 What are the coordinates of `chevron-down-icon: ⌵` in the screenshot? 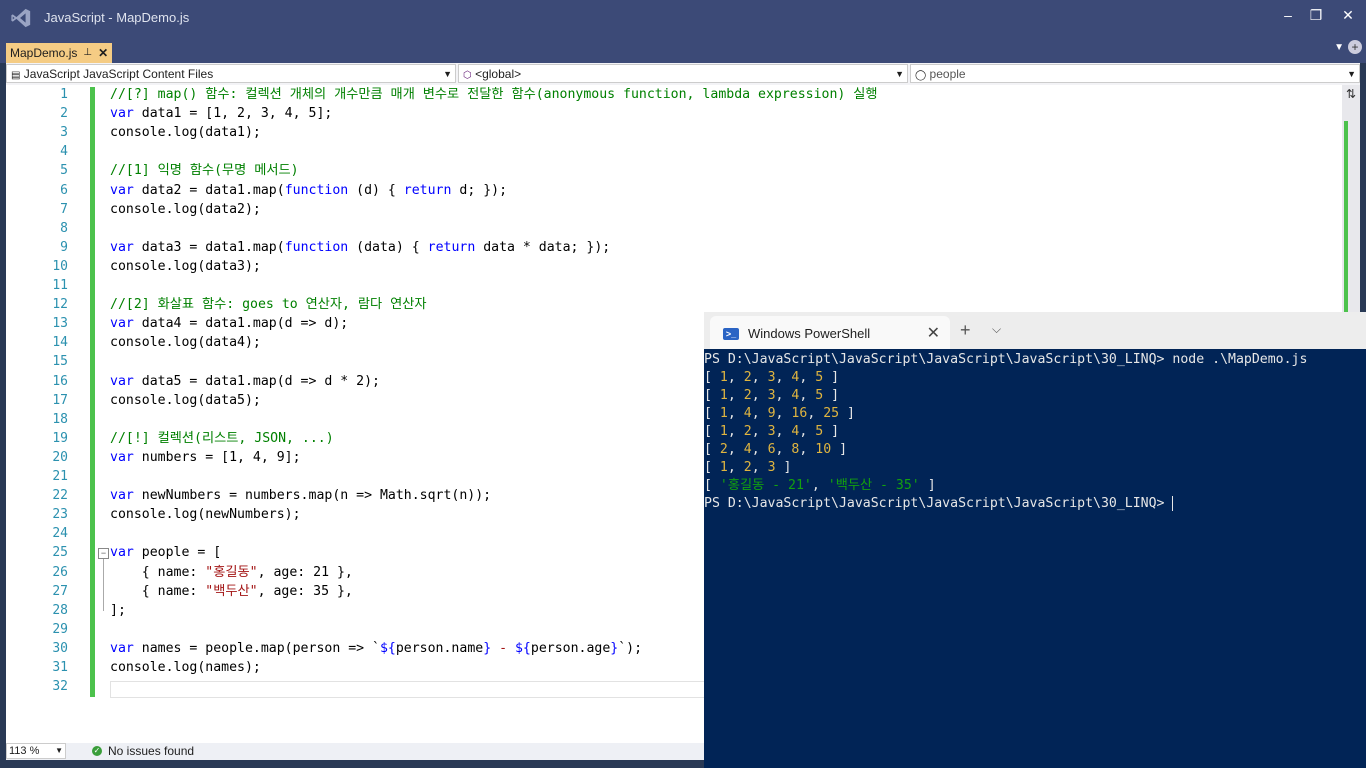 It's located at (996, 329).